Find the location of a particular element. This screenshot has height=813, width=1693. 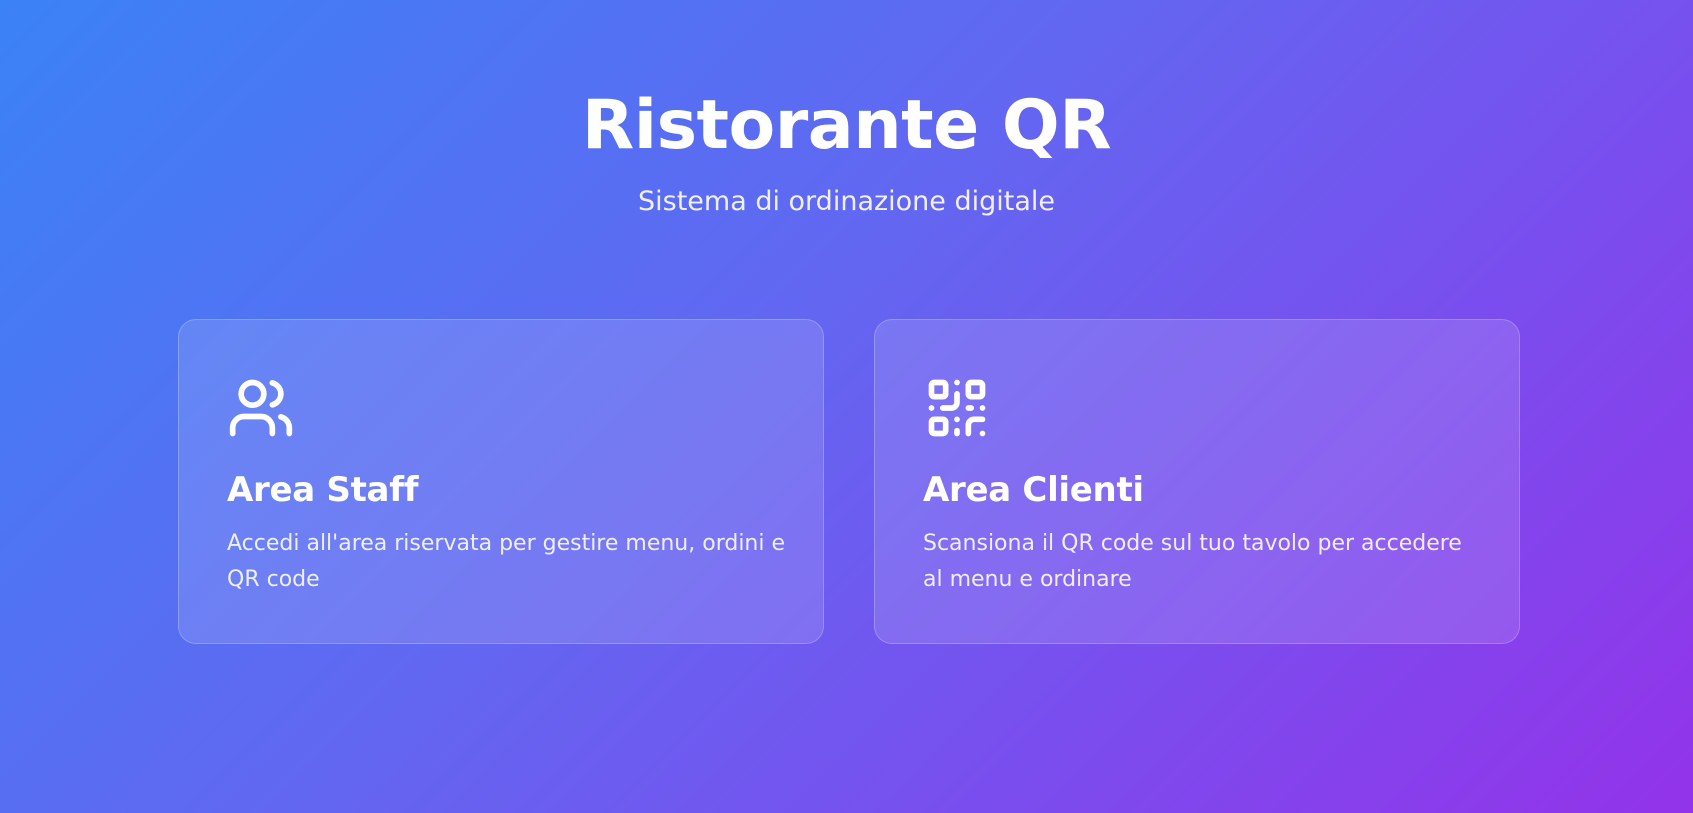

client-area-title: Area Clienti is located at coordinates (1033, 490).